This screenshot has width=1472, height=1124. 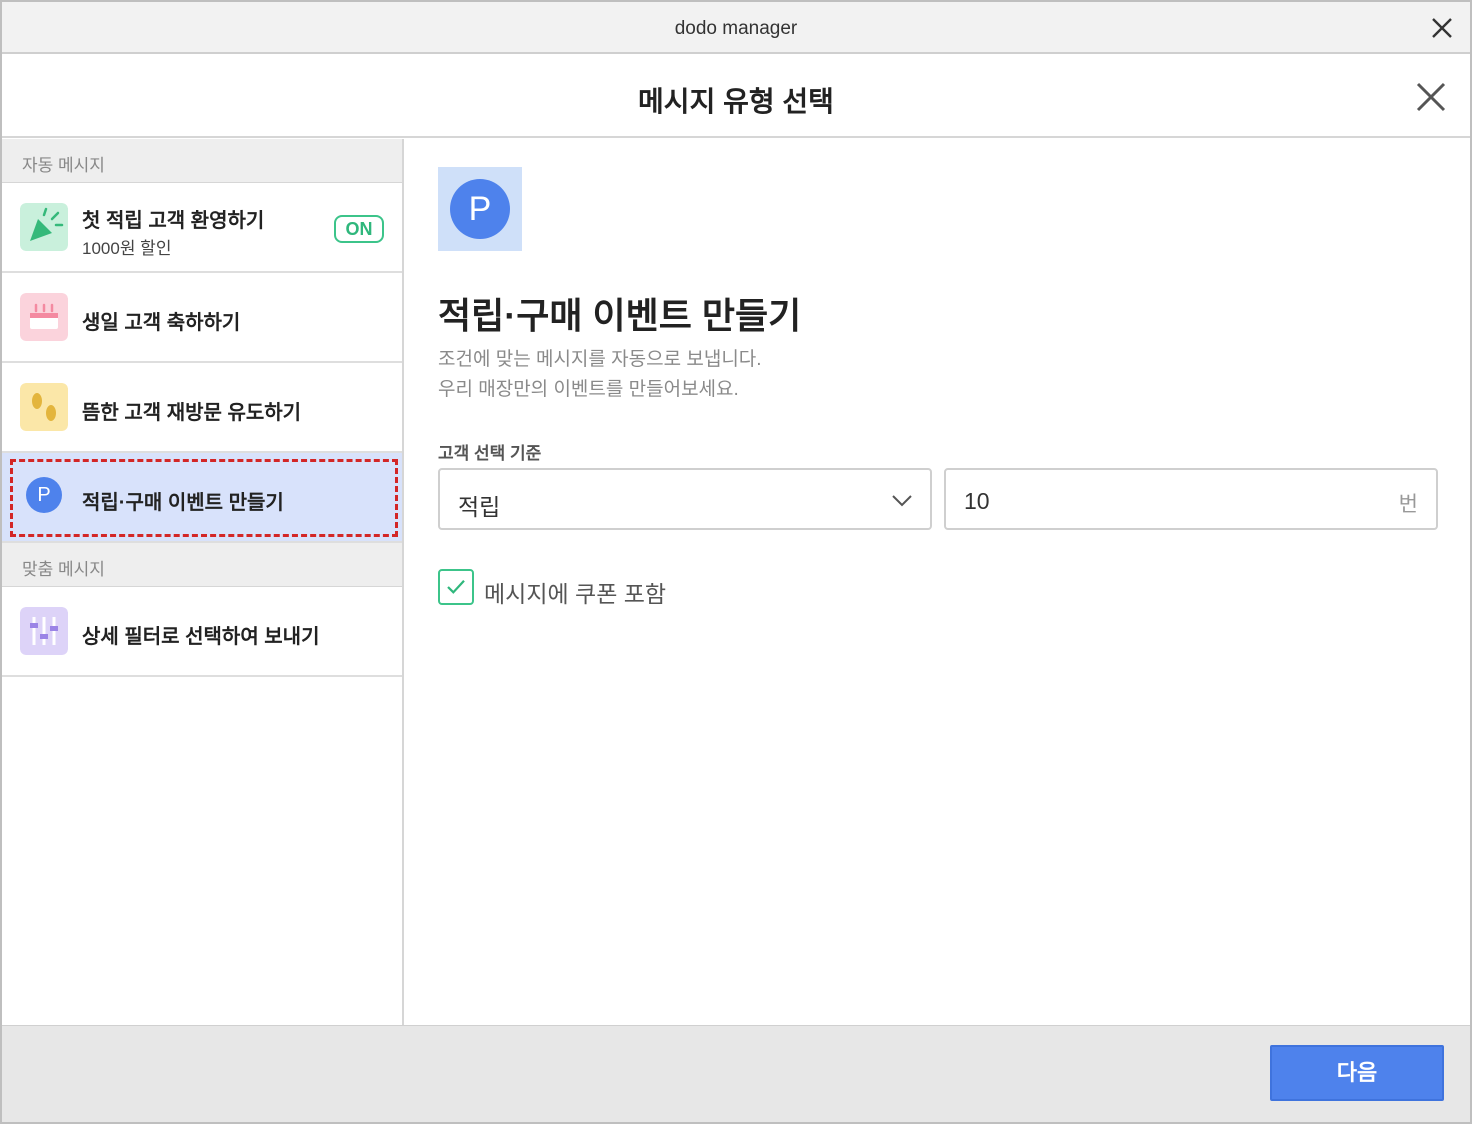 What do you see at coordinates (127, 248) in the screenshot?
I see `sidebar-item-sublabel: 1000원 할인` at bounding box center [127, 248].